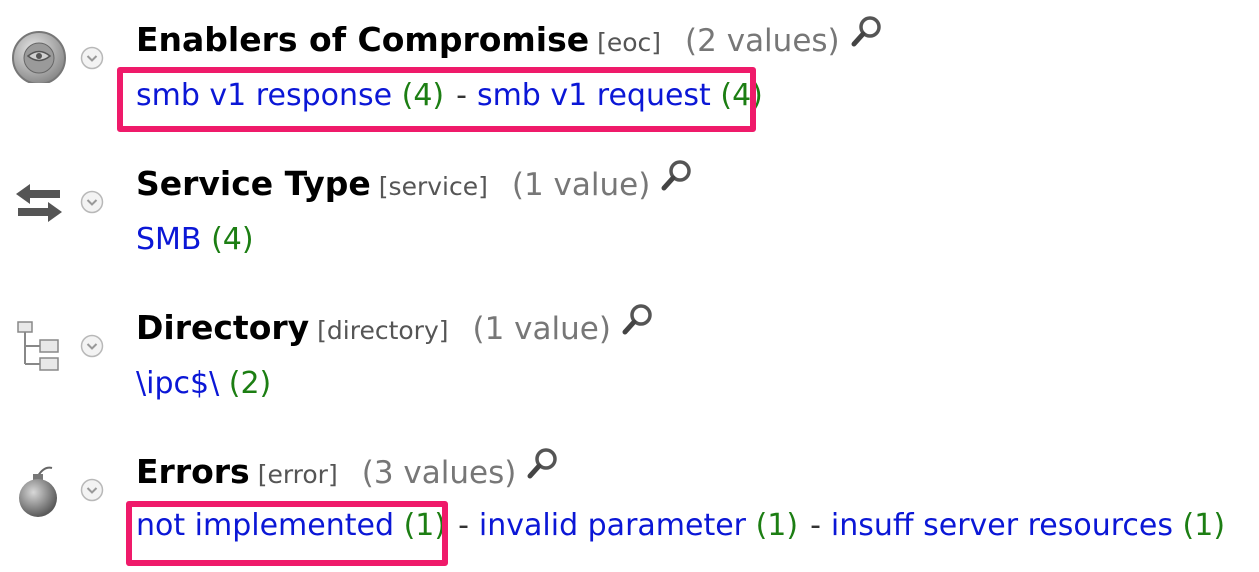 This screenshot has width=1259, height=572. What do you see at coordinates (1002, 525) in the screenshot?
I see `value-link: insuff server resources` at bounding box center [1002, 525].